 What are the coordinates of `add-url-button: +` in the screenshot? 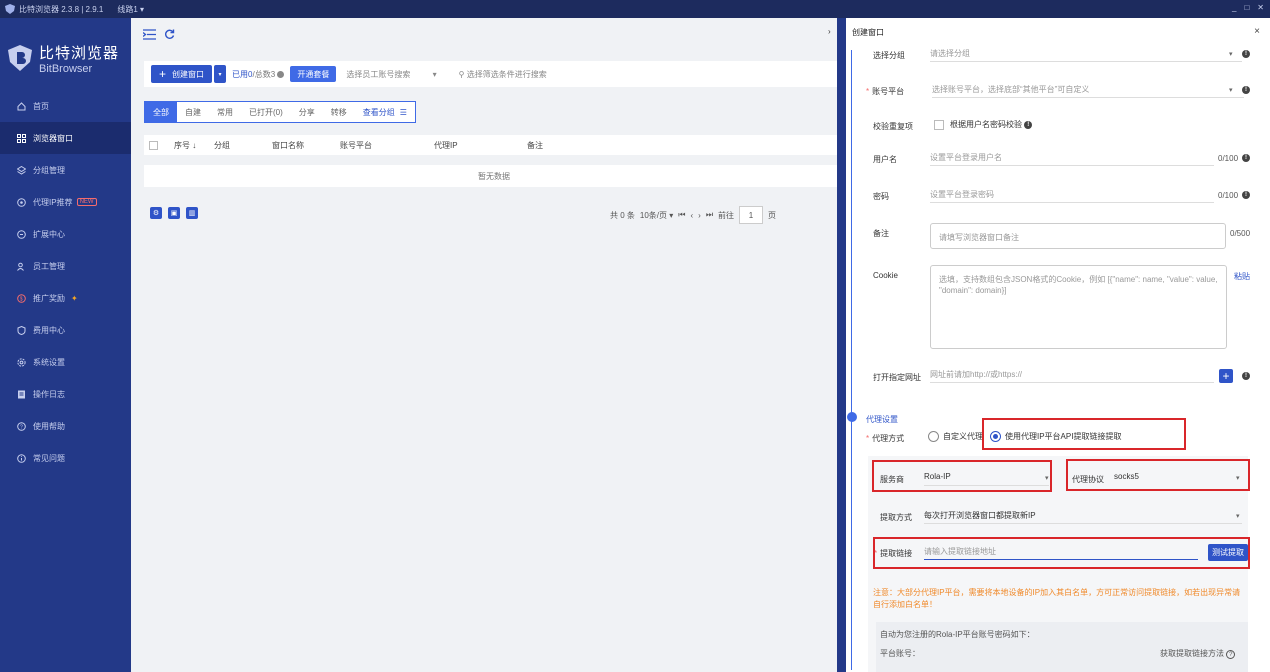 It's located at (1226, 376).